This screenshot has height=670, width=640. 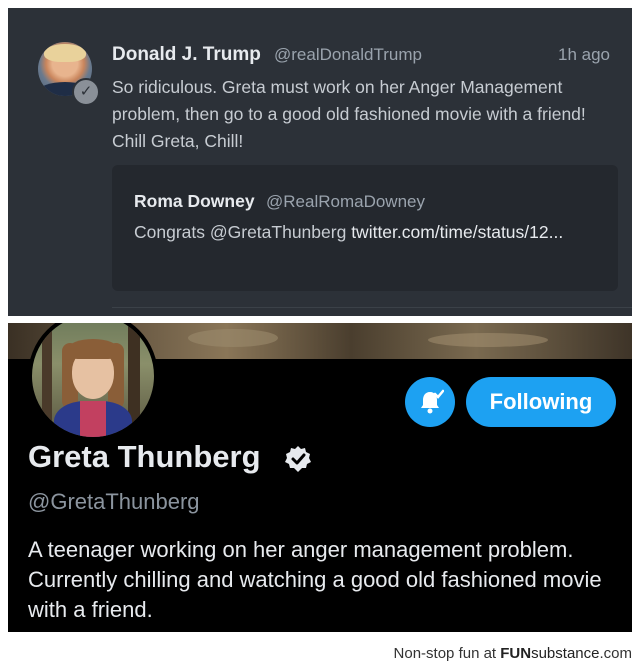 What do you see at coordinates (47, 380) in the screenshot?
I see `avatar-tree` at bounding box center [47, 380].